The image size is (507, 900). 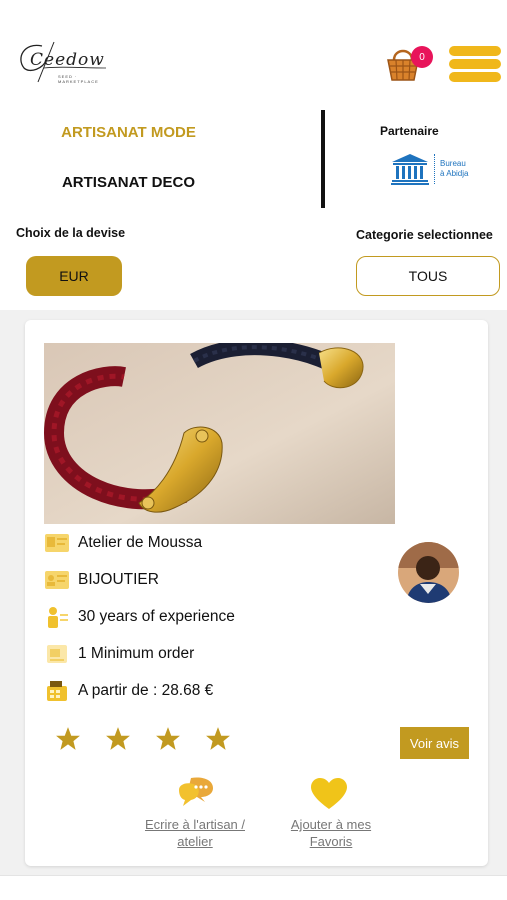 I want to click on logo-separator, so click(x=434, y=169).